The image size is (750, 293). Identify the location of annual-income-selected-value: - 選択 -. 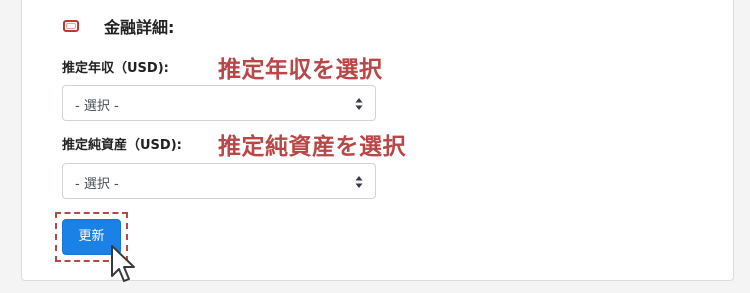
(97, 106).